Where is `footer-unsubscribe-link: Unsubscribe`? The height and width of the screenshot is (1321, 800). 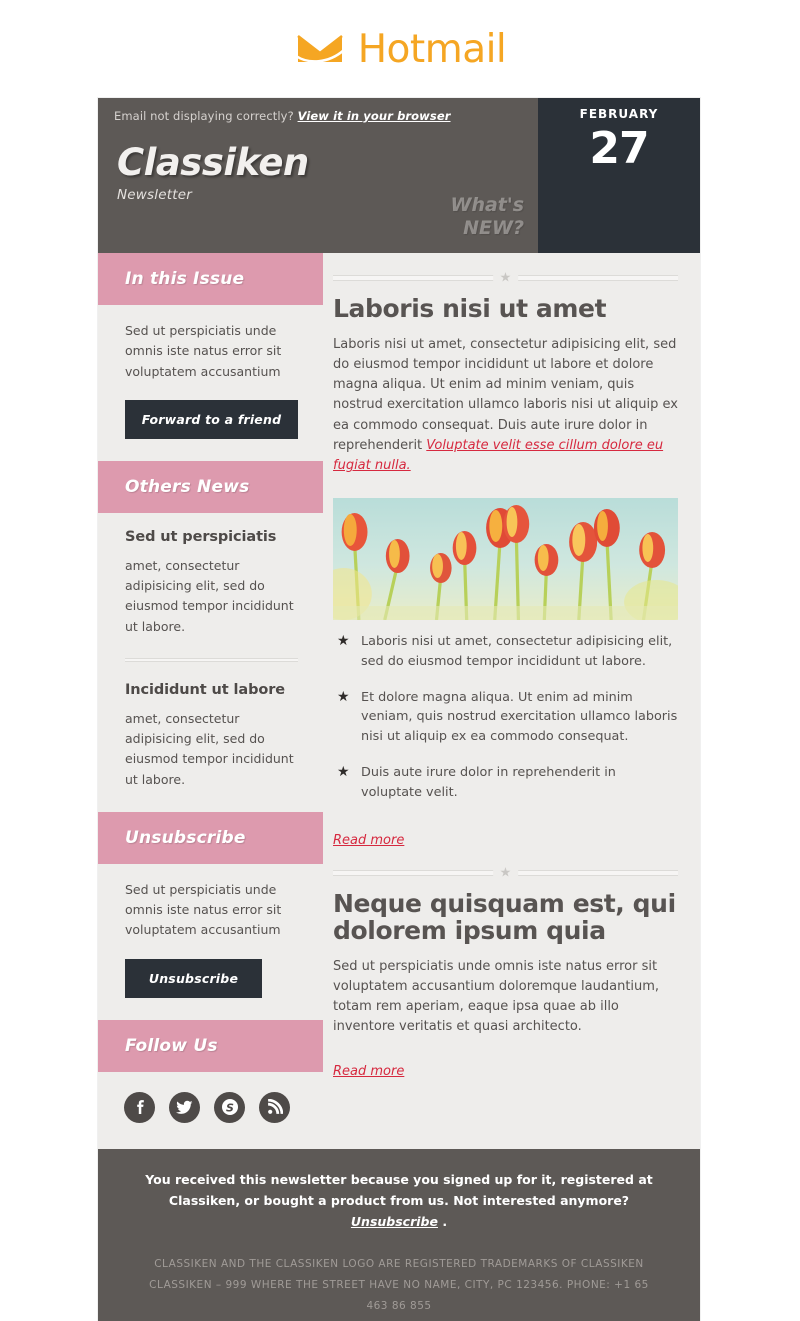 footer-unsubscribe-link: Unsubscribe is located at coordinates (394, 1221).